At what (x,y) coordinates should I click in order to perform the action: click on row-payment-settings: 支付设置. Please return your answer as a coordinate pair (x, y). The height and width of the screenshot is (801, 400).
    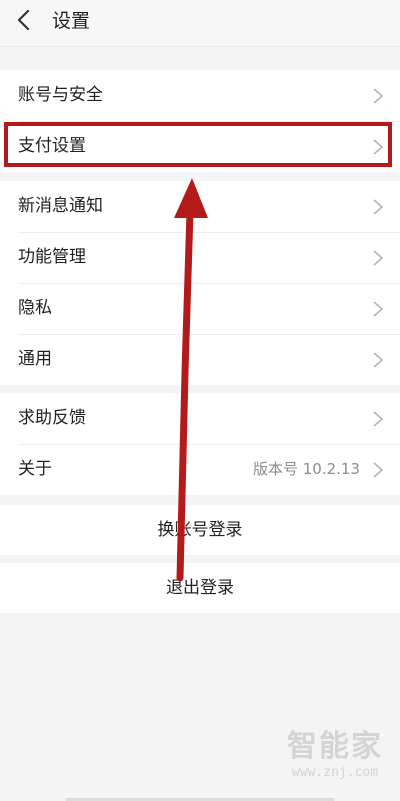
    Looking at the image, I should click on (200, 146).